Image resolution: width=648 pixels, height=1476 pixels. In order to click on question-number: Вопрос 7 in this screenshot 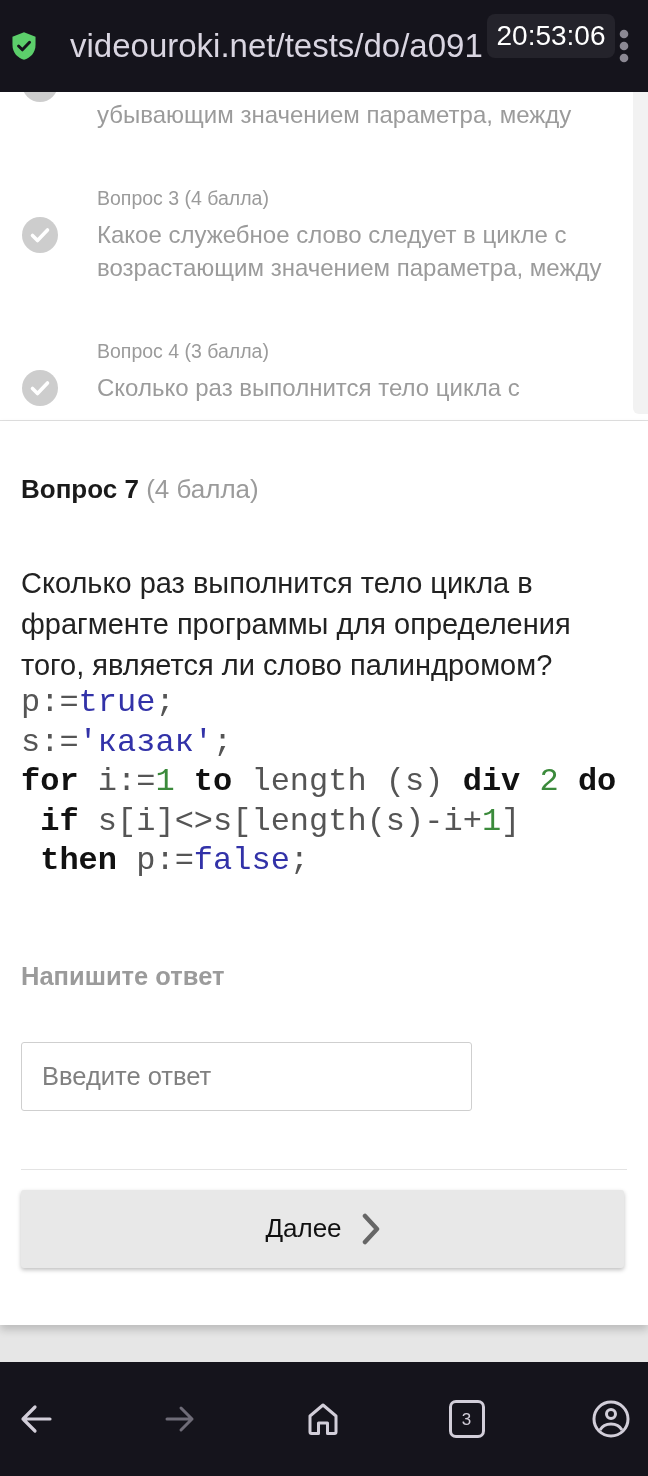, I will do `click(80, 489)`.